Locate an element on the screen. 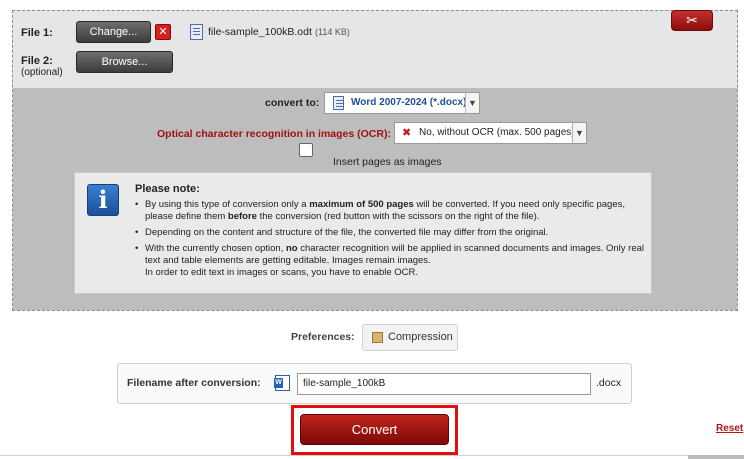 Image resolution: width=744 pixels, height=459 pixels. scissors-icon: ✂ is located at coordinates (692, 20).